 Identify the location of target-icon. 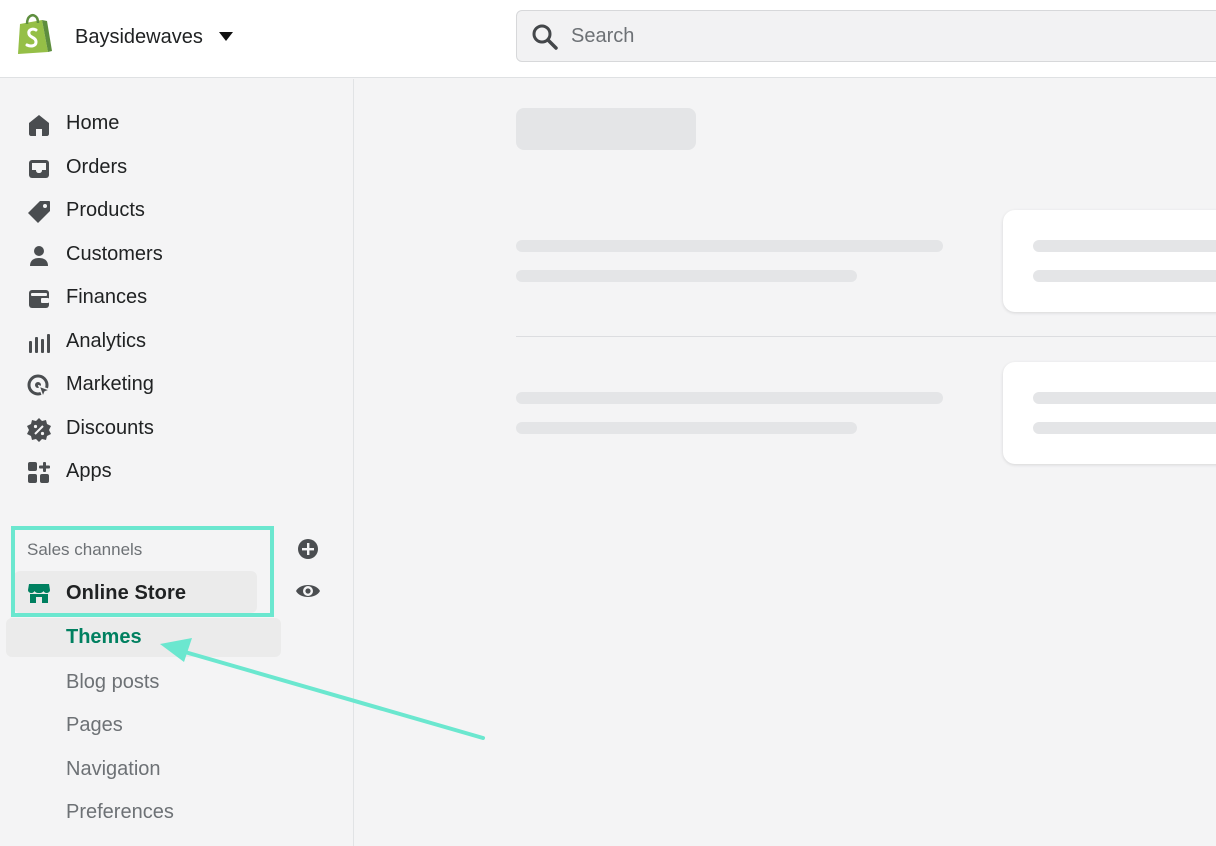
(39, 386).